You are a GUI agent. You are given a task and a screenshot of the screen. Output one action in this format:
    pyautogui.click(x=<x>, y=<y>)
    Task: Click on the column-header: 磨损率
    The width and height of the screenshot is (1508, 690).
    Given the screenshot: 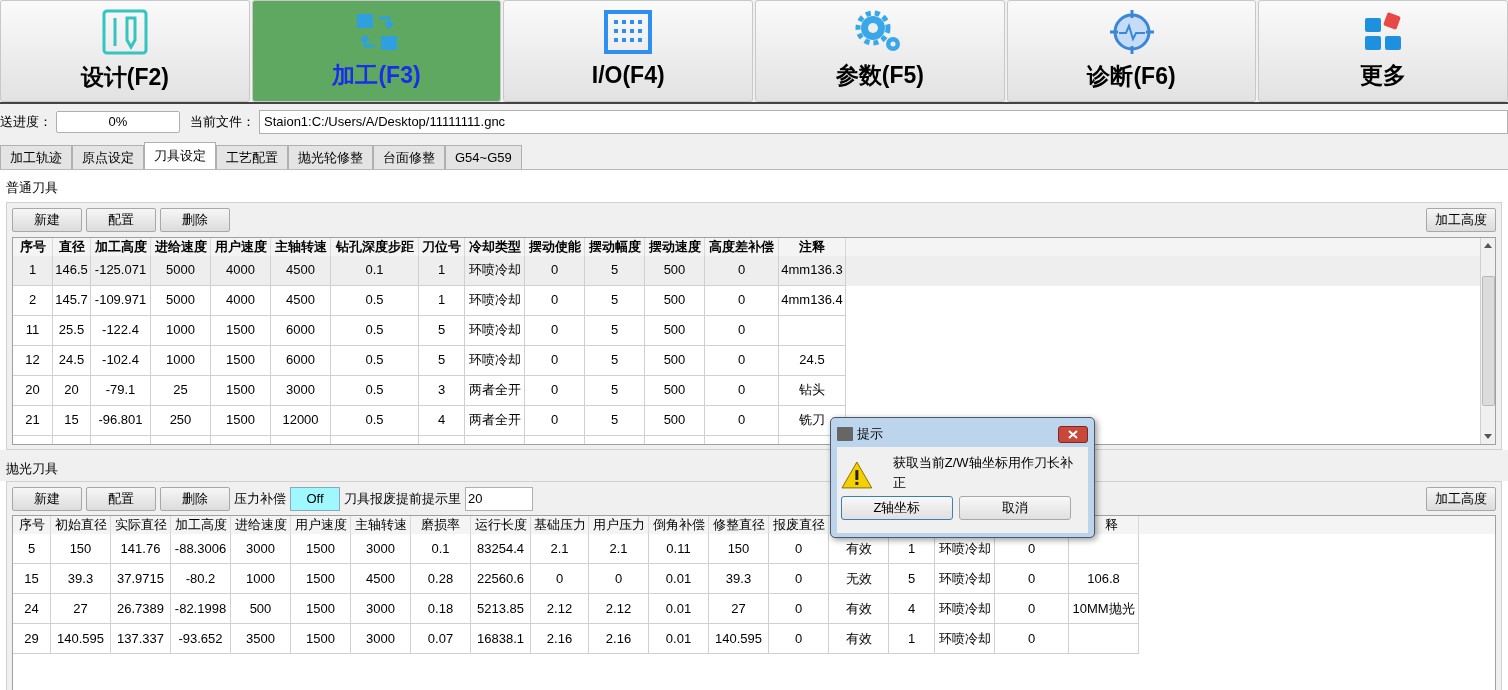 What is the action you would take?
    pyautogui.click(x=440, y=525)
    